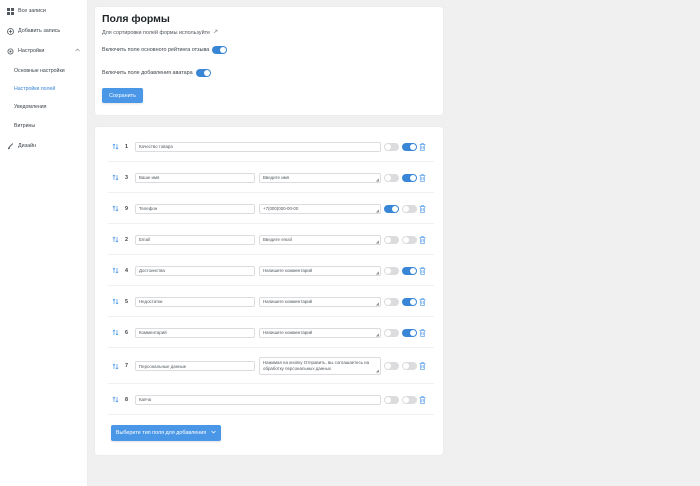 The width and height of the screenshot is (700, 486). I want to click on field-row: 8, so click(271, 400).